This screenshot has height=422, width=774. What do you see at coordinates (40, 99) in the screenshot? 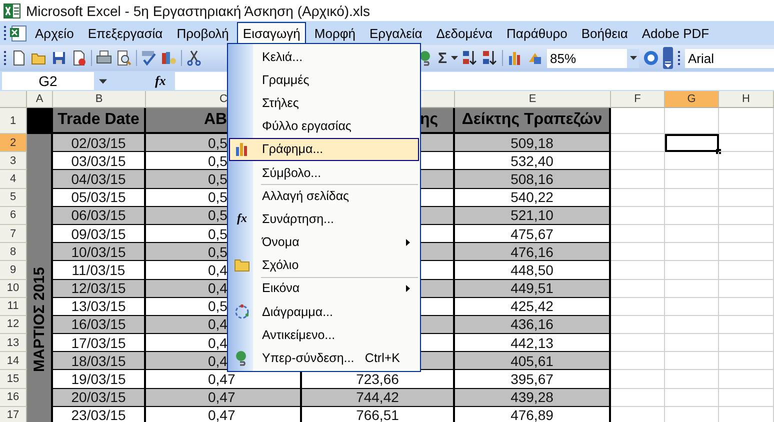
I see `column-header: A` at bounding box center [40, 99].